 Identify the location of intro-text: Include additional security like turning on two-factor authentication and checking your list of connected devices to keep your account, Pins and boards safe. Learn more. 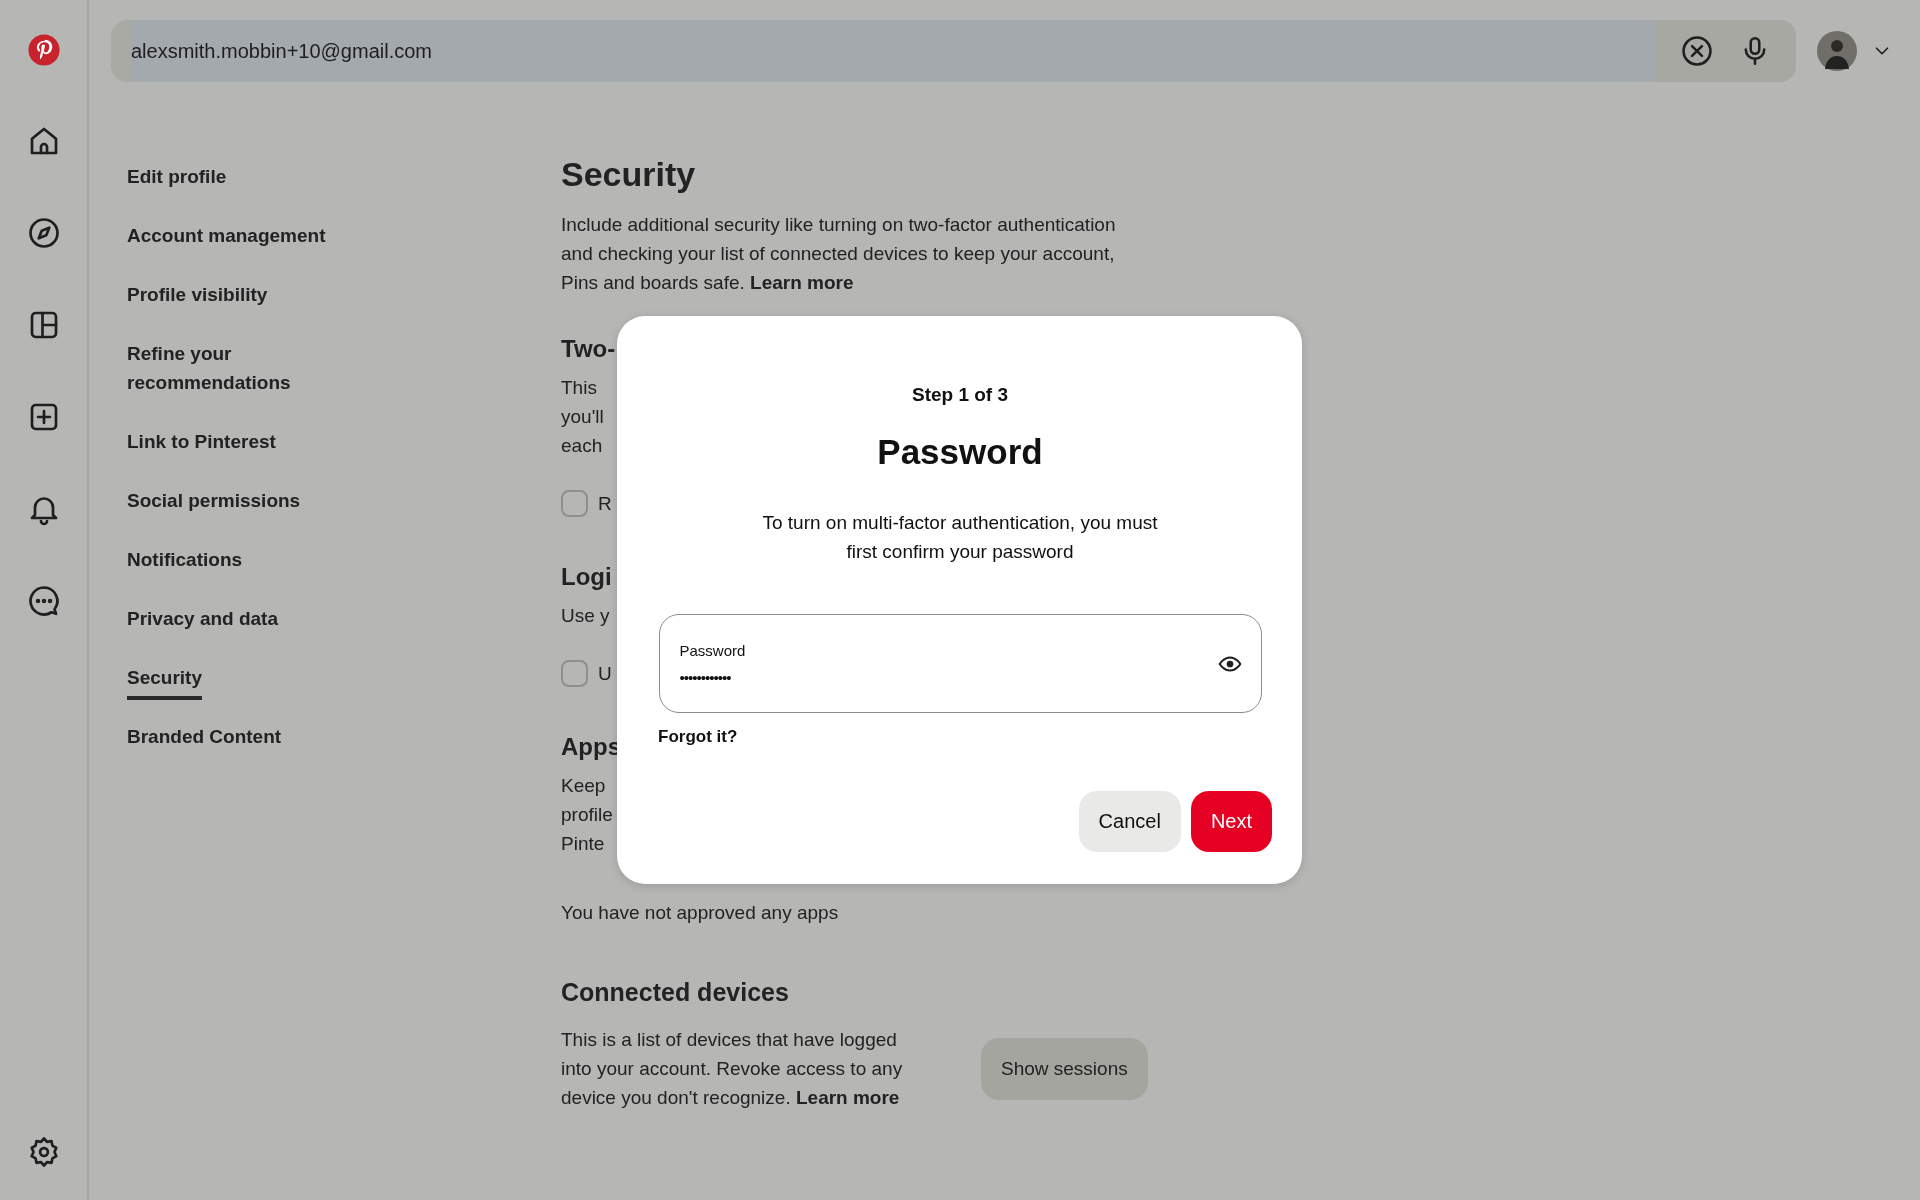
(839, 254).